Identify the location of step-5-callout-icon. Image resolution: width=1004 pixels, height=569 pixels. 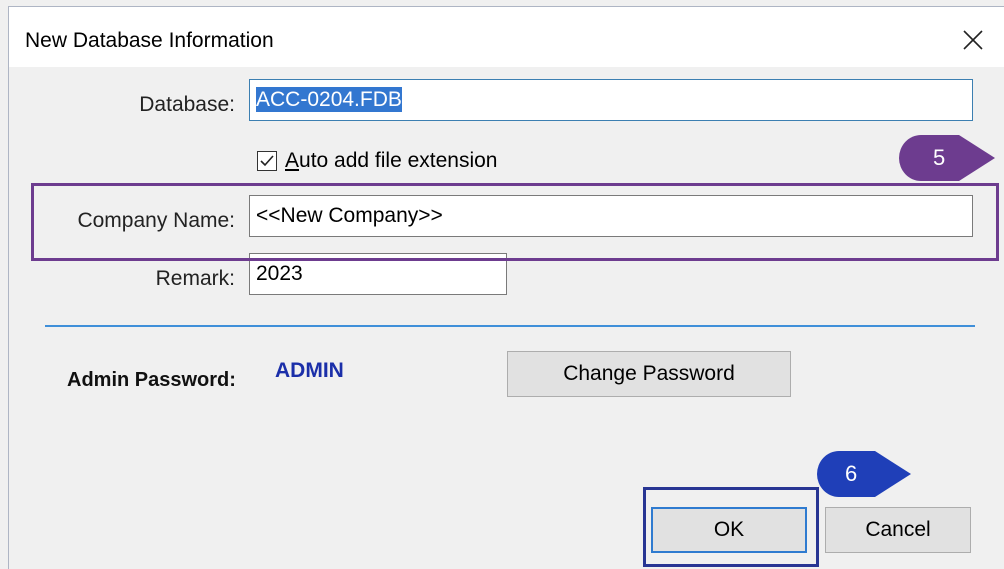
(947, 158).